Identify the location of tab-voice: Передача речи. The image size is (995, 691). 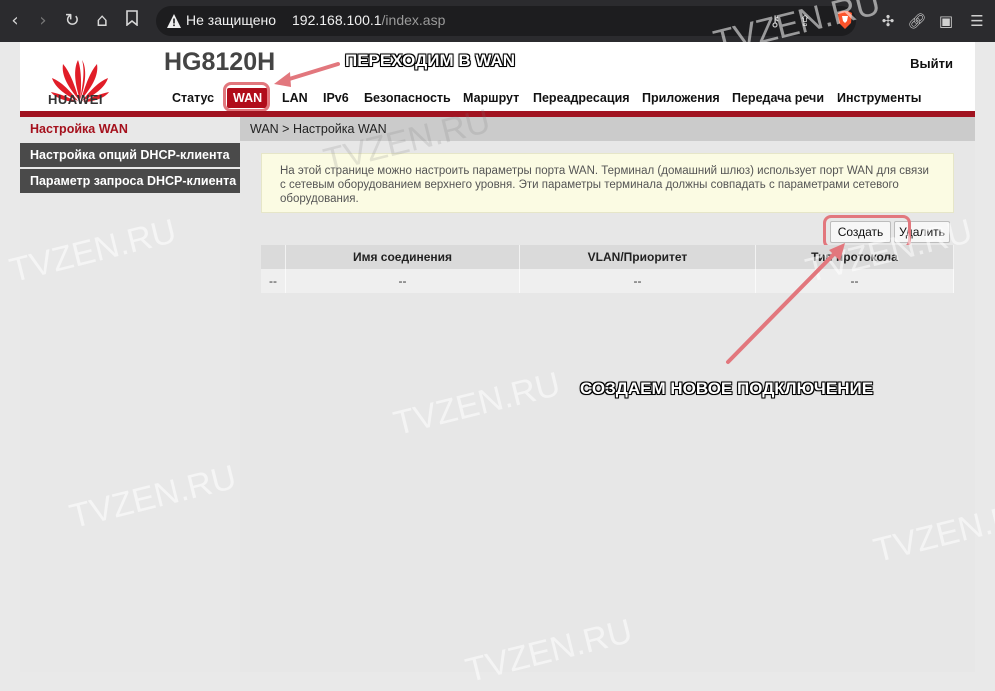
(778, 98).